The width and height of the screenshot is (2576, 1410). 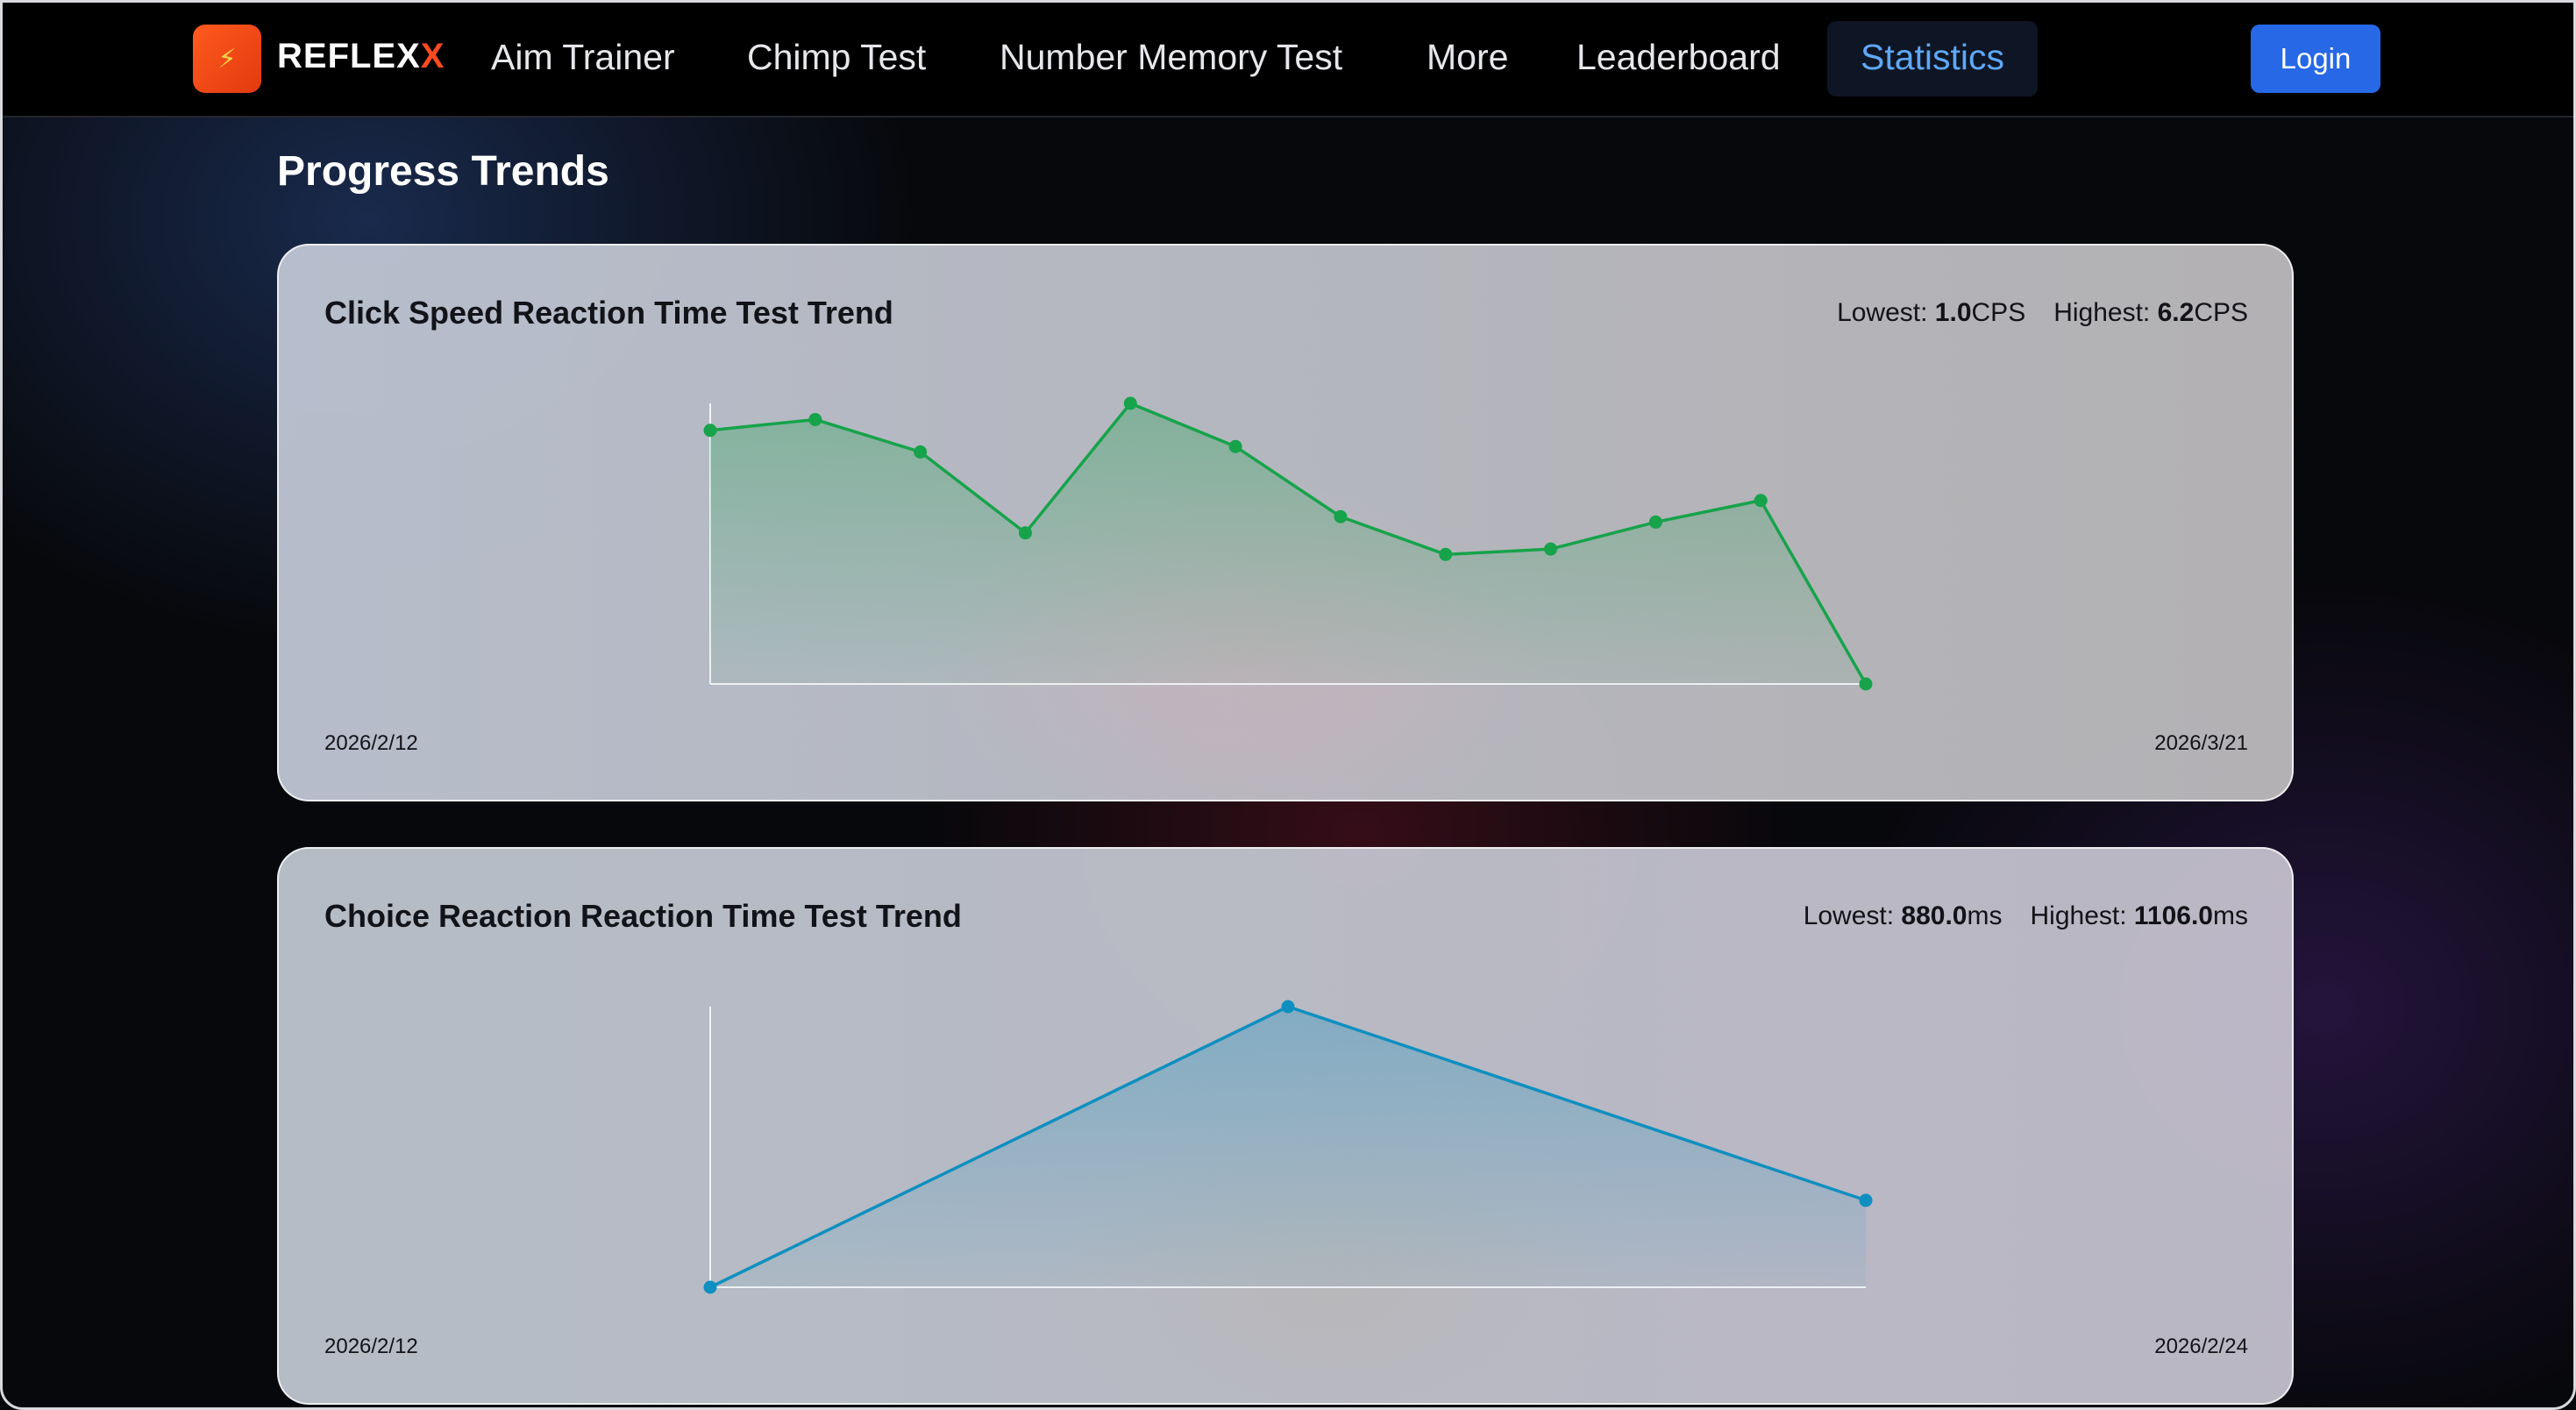 I want to click on brand-name: REFLEXX, so click(x=361, y=56).